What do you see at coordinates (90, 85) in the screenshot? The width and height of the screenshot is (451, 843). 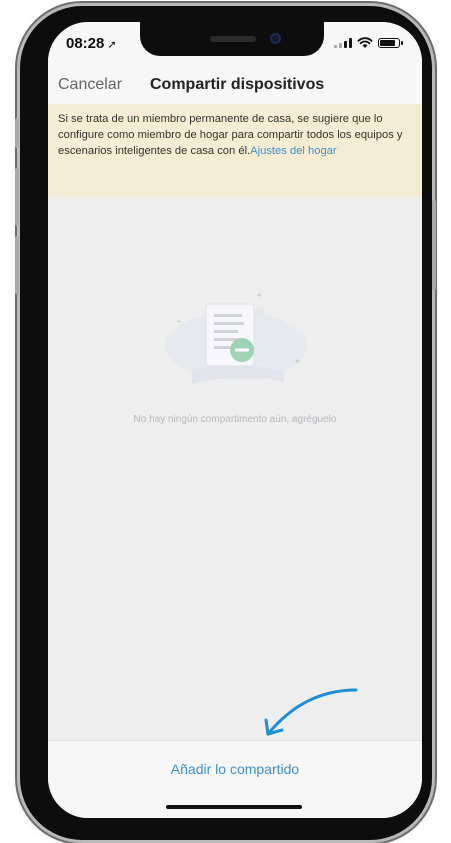 I see `cancel-button: Cancelar` at bounding box center [90, 85].